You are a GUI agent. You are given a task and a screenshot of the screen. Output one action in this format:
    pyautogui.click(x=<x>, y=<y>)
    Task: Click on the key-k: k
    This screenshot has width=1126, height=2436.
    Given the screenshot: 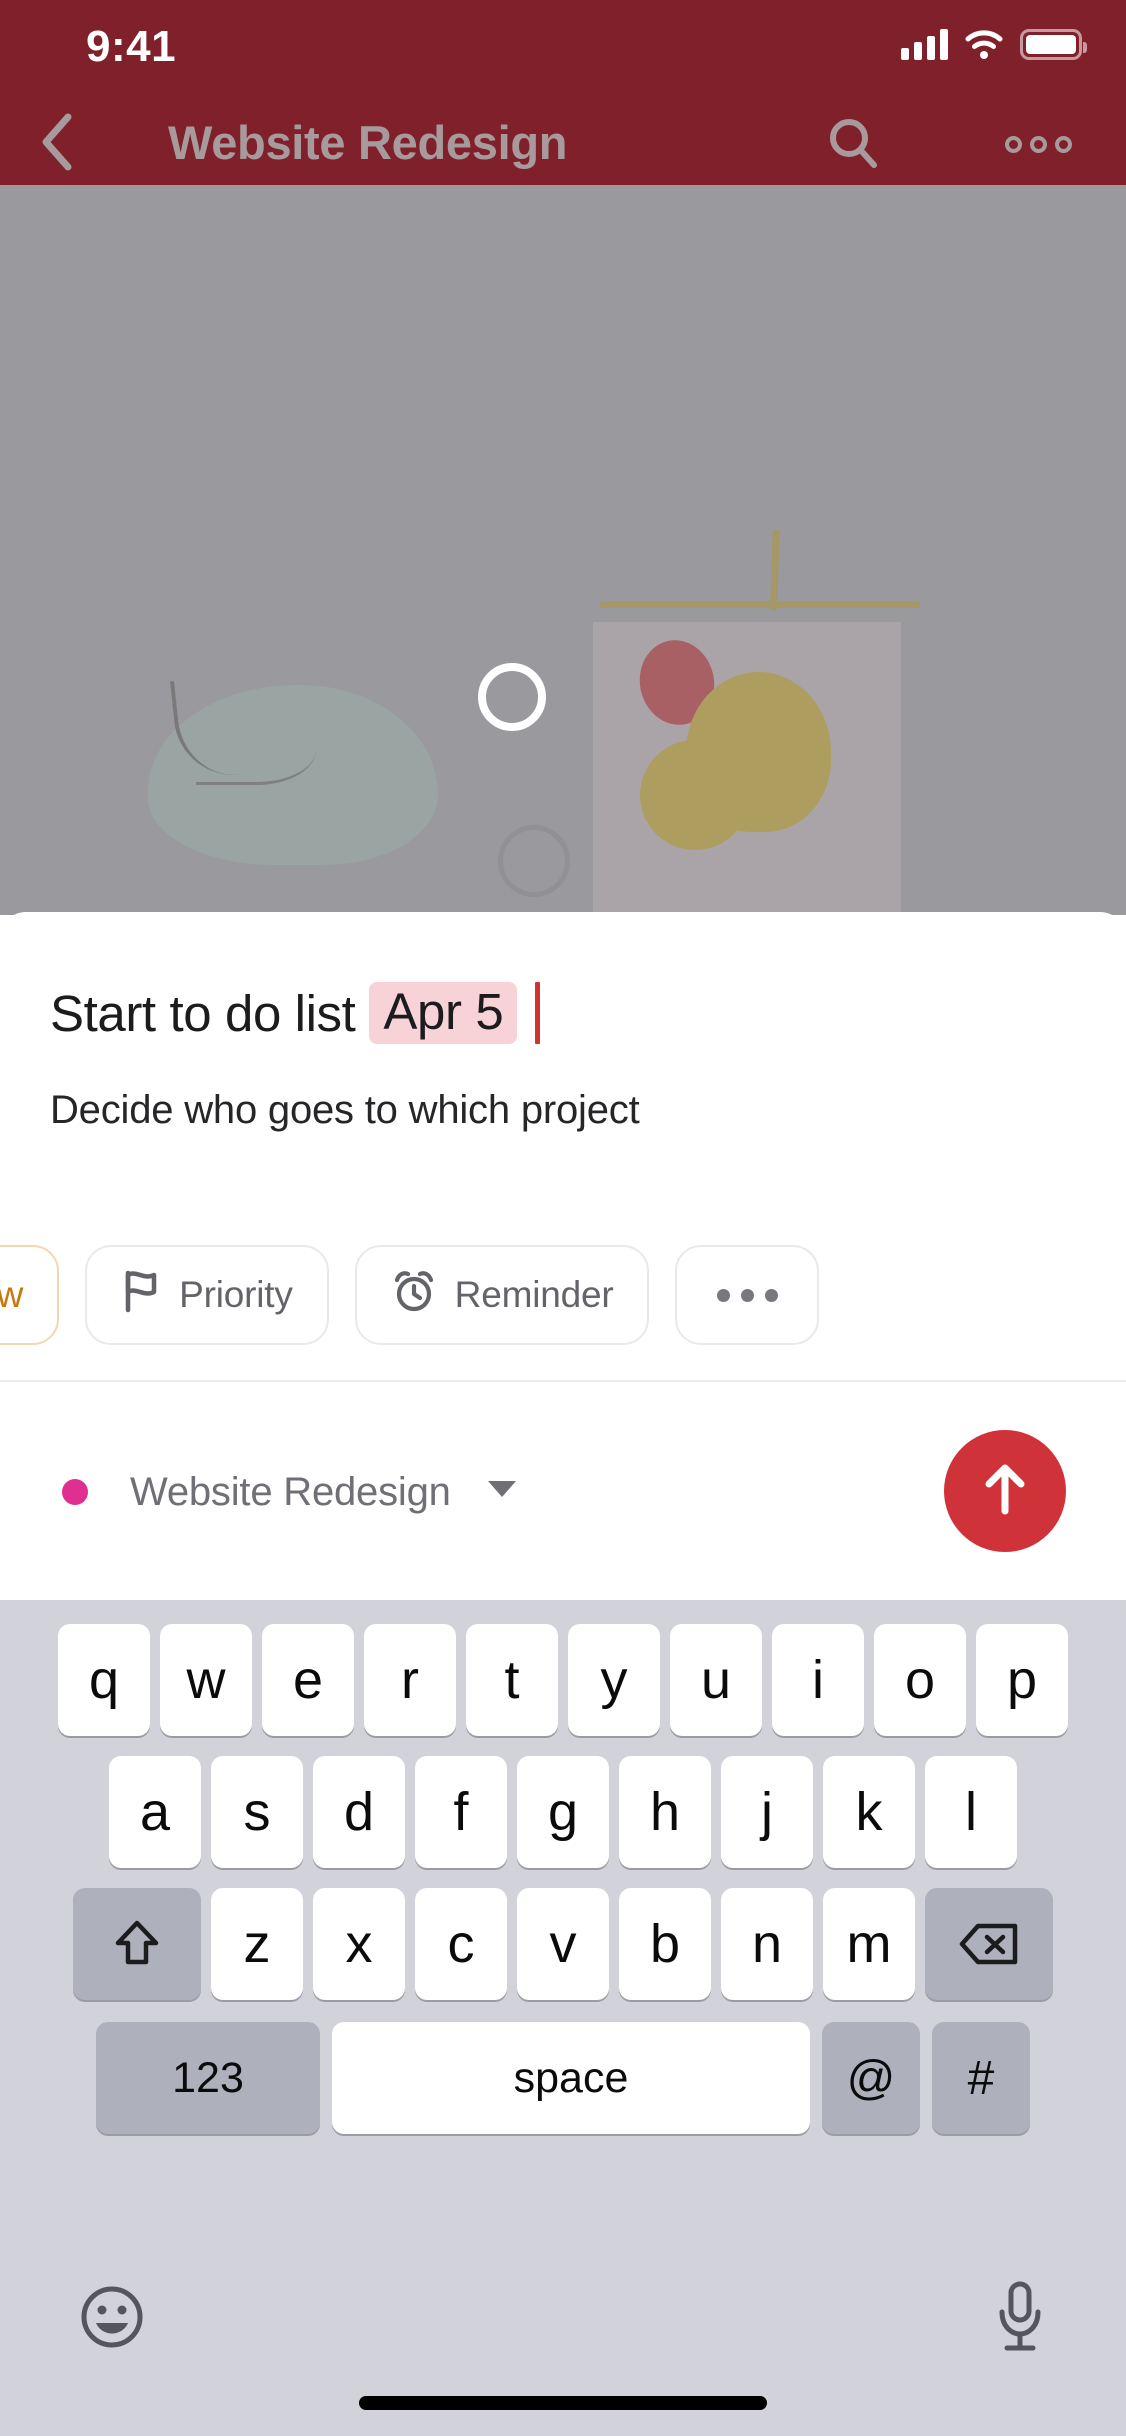 What is the action you would take?
    pyautogui.click(x=869, y=1812)
    